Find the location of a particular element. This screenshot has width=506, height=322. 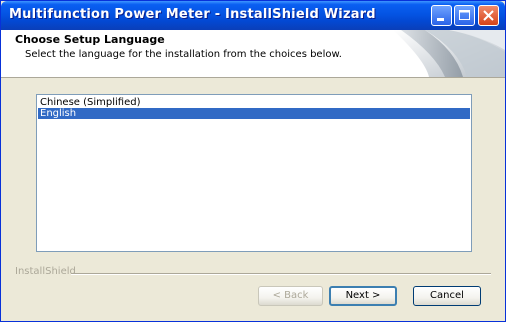

installshield-brand-label: InstallShield is located at coordinates (45, 271).